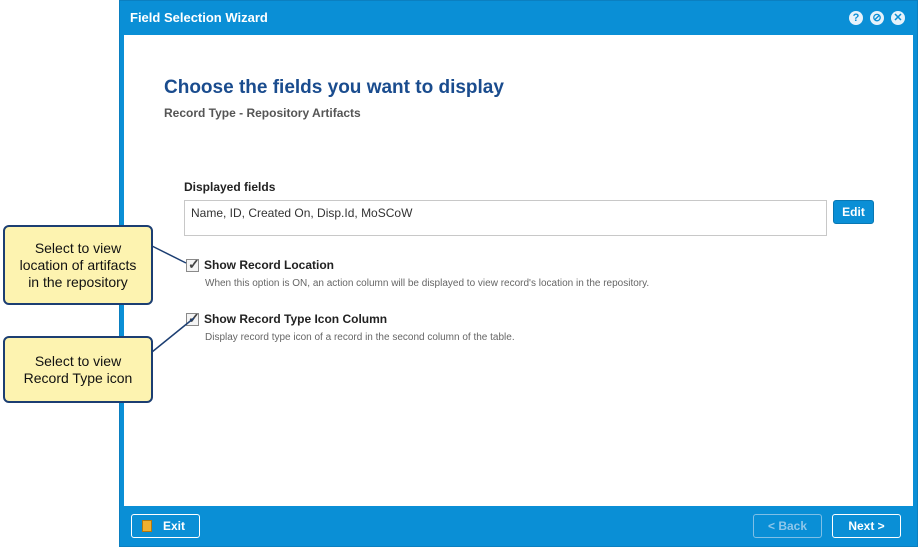 The image size is (919, 548). I want to click on exit-button: Exit, so click(165, 526).